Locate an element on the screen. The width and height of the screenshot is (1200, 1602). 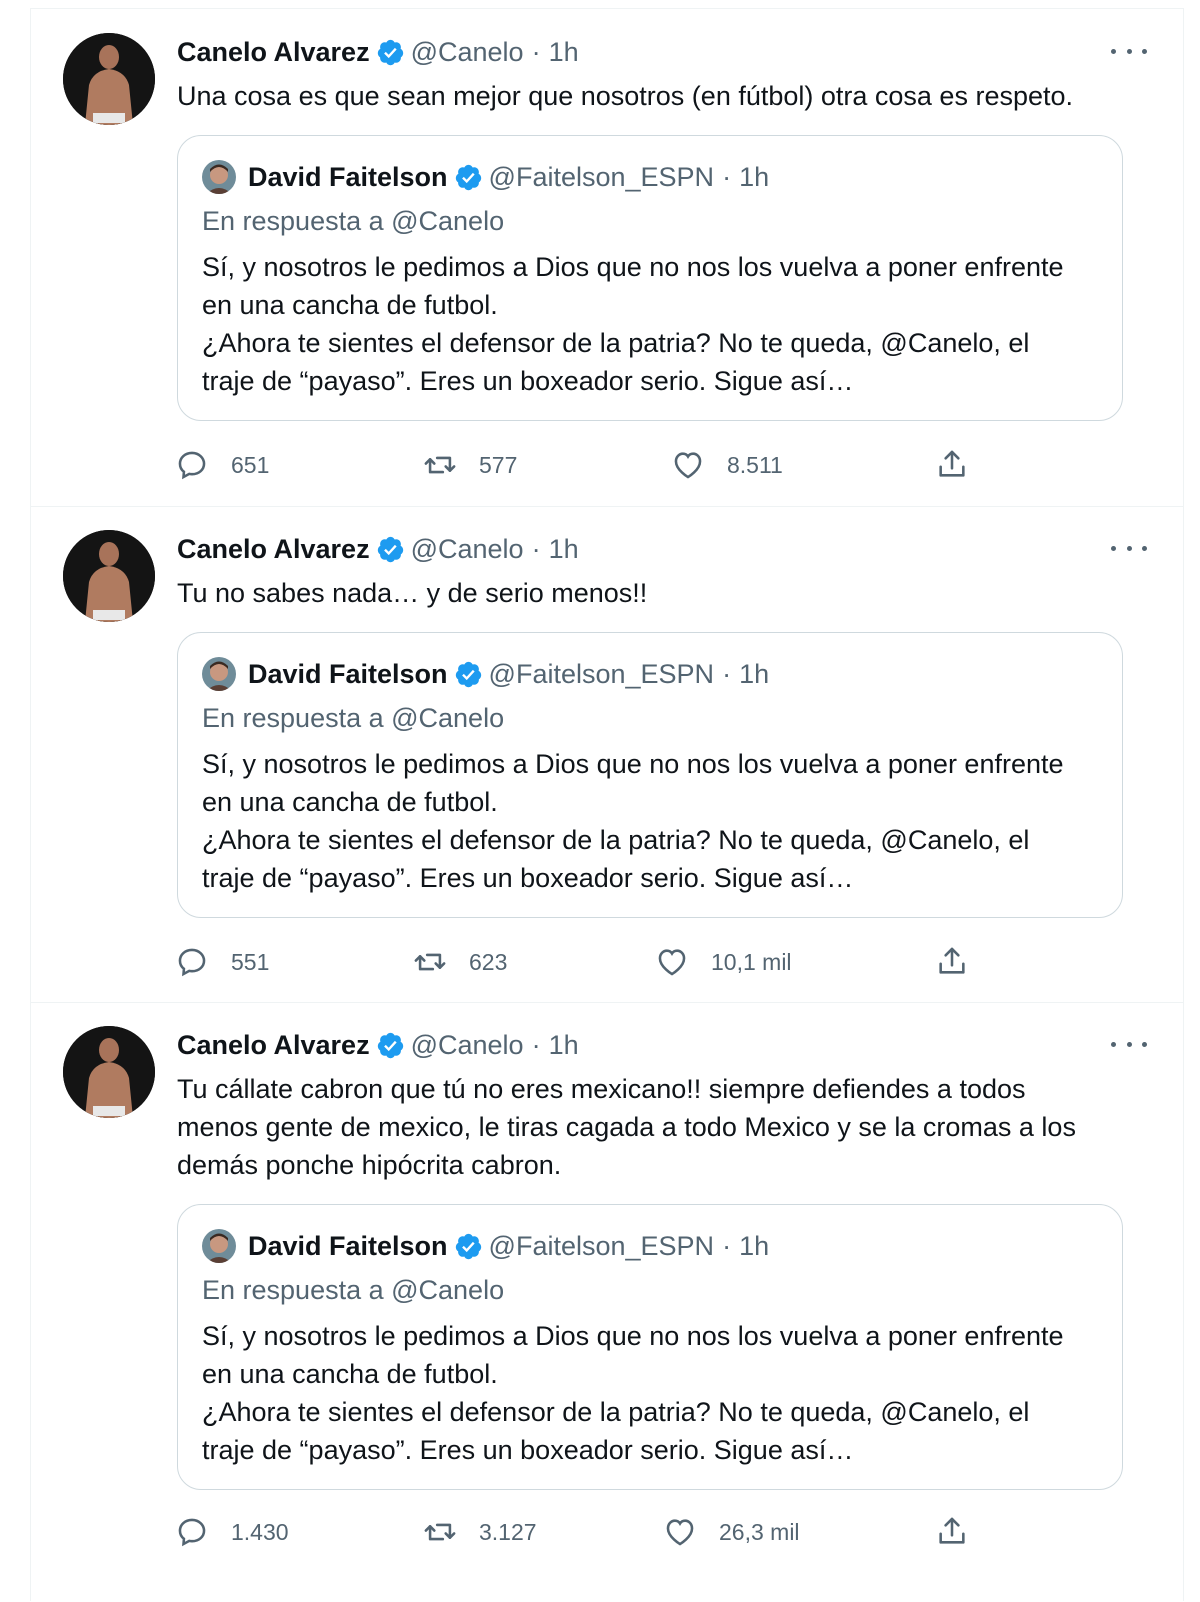
retweet-button: 3.127 is located at coordinates (480, 1532).